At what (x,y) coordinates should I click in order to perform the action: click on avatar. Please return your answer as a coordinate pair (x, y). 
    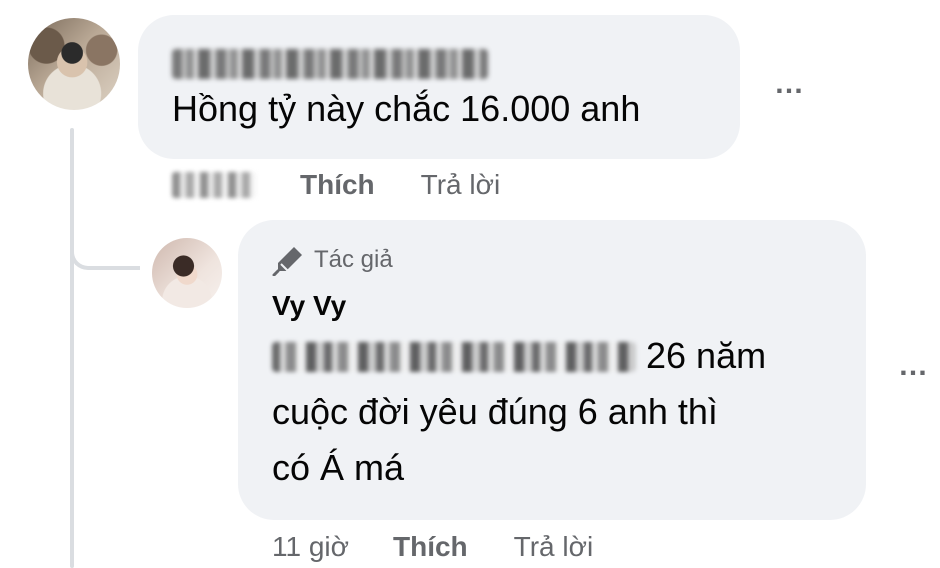
    Looking at the image, I should click on (74, 64).